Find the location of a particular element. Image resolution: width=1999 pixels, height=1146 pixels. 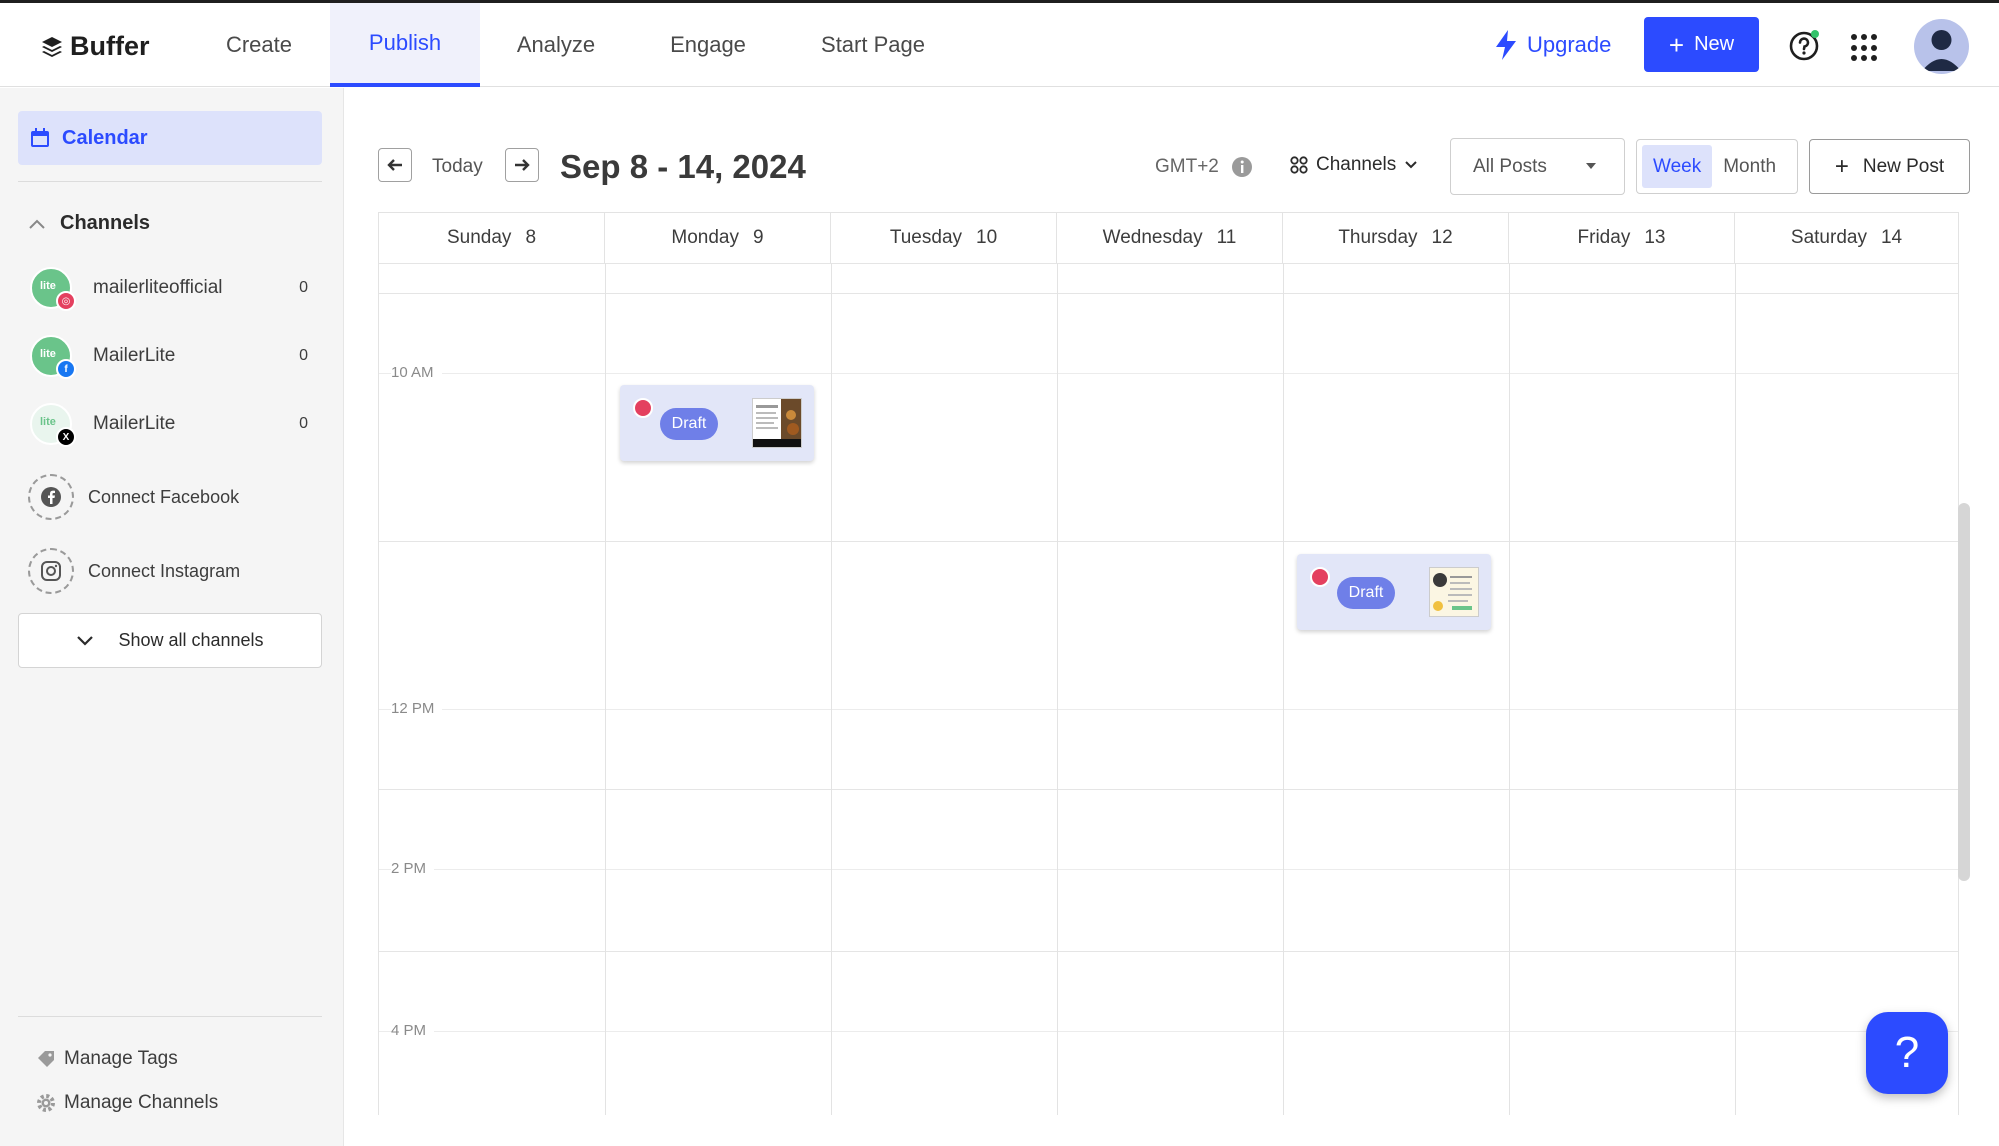

day-name: Sunday is located at coordinates (479, 237).